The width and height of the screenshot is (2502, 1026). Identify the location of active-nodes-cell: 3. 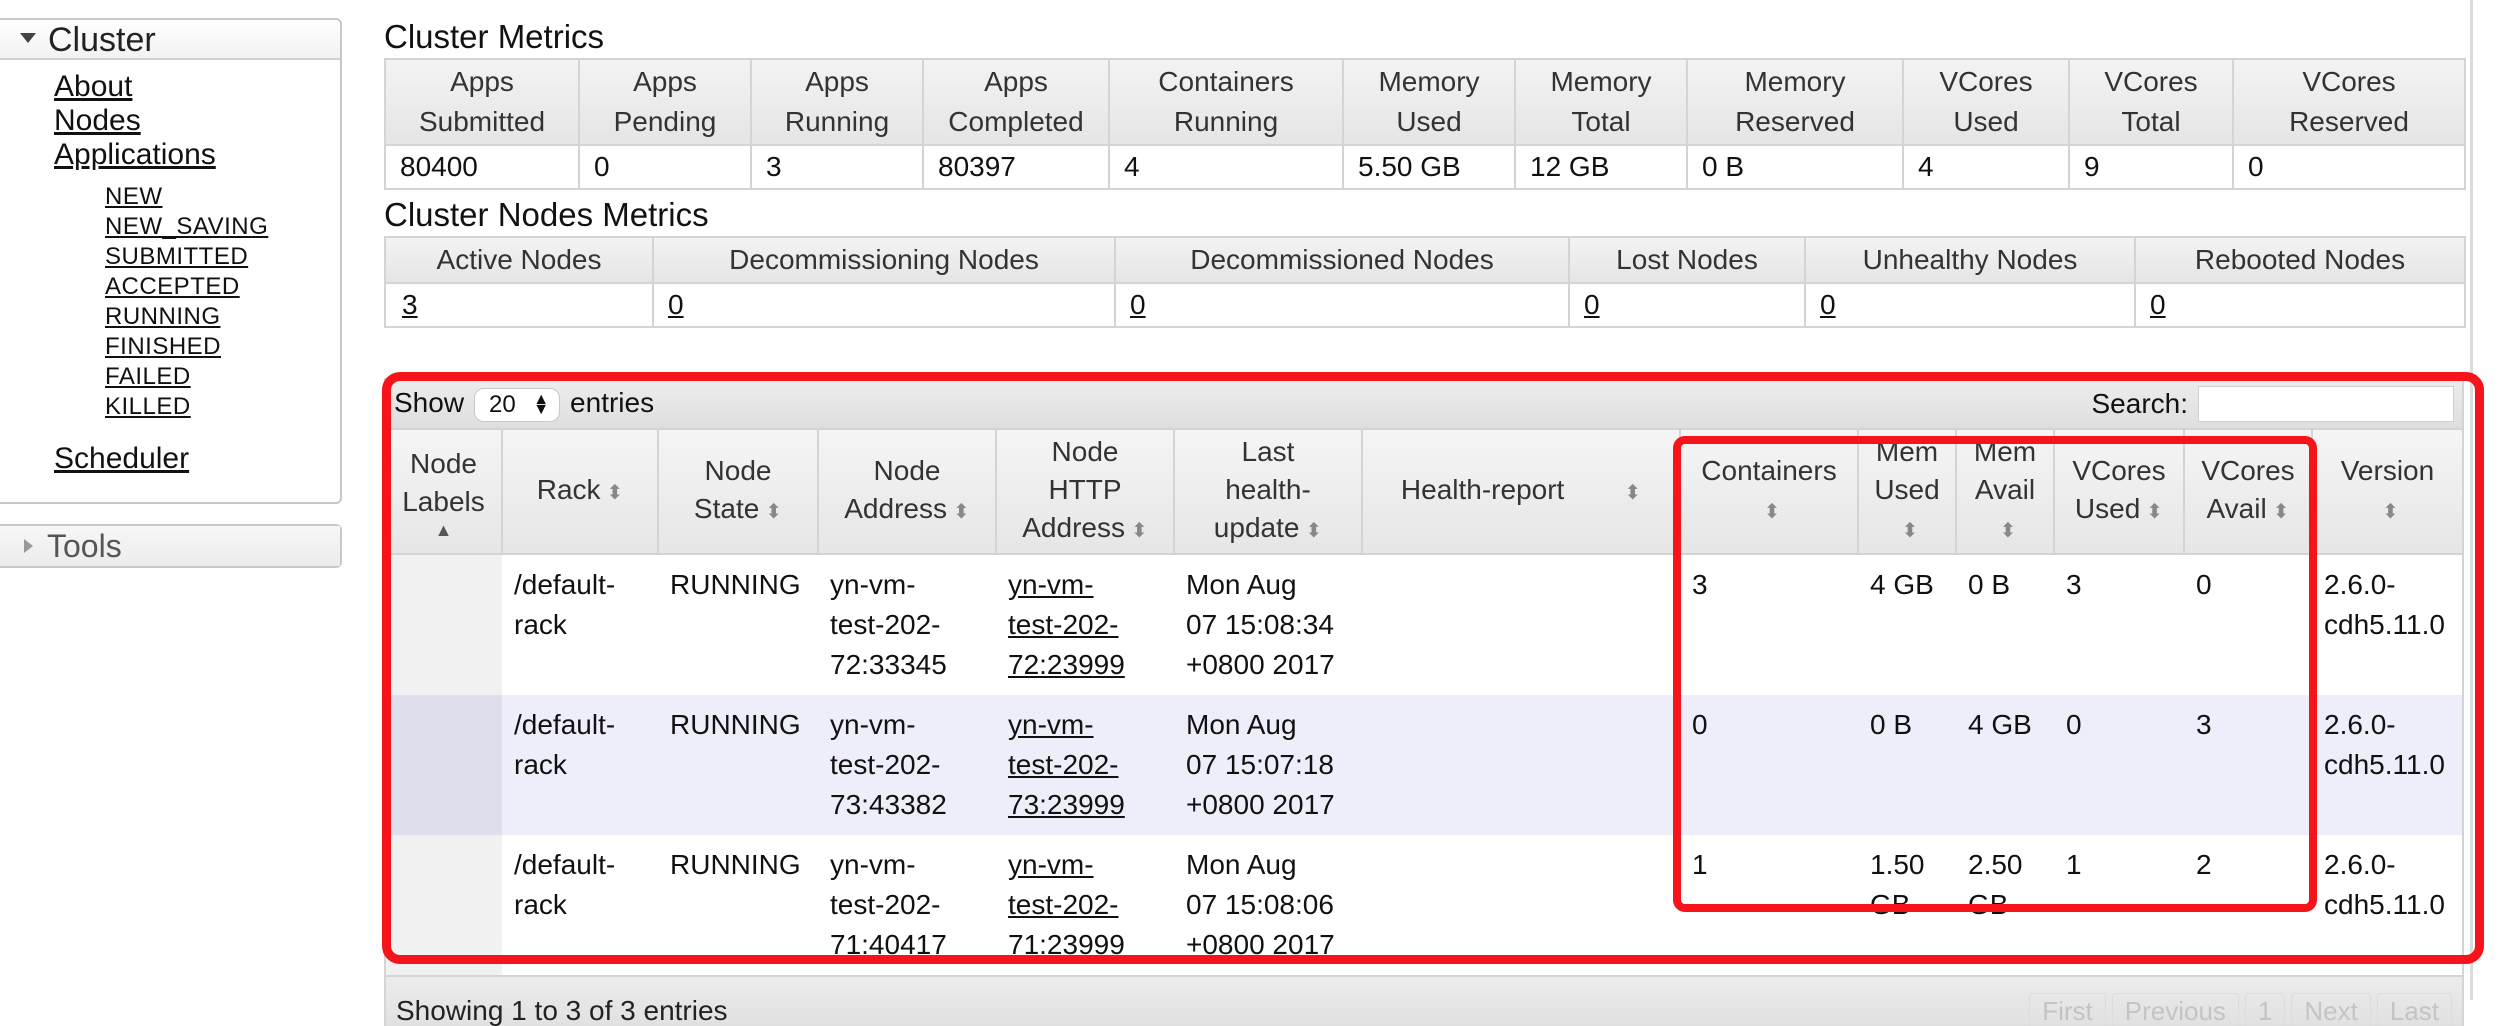
(519, 305).